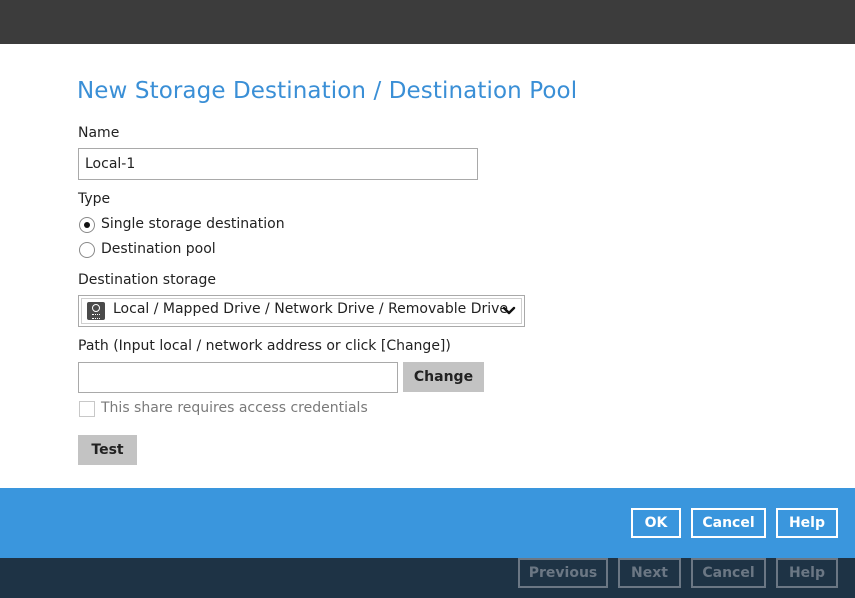  I want to click on test-button: Test, so click(107, 450).